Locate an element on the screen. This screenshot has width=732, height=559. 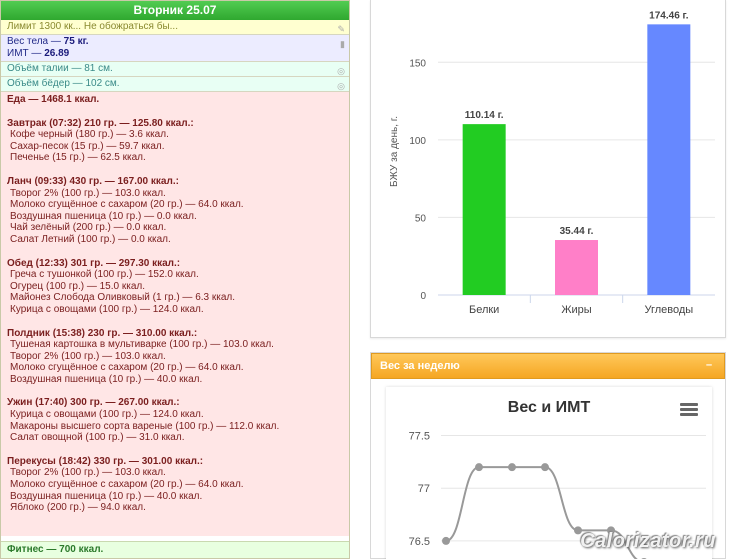
meal-title: Ланч (09:33) 430 гр. — 167.00 ккал.: is located at coordinates (175, 182).